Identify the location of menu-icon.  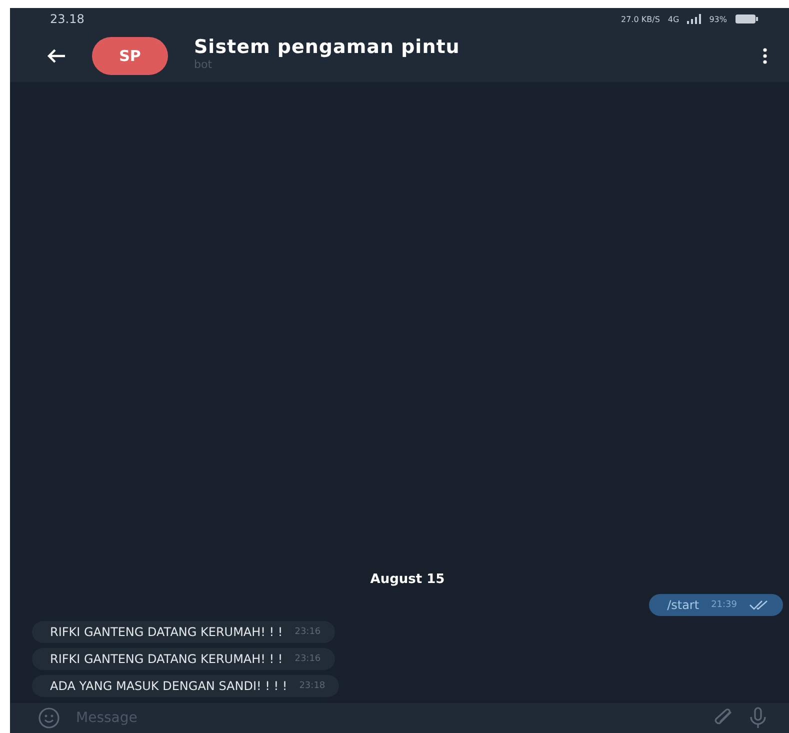
(765, 56).